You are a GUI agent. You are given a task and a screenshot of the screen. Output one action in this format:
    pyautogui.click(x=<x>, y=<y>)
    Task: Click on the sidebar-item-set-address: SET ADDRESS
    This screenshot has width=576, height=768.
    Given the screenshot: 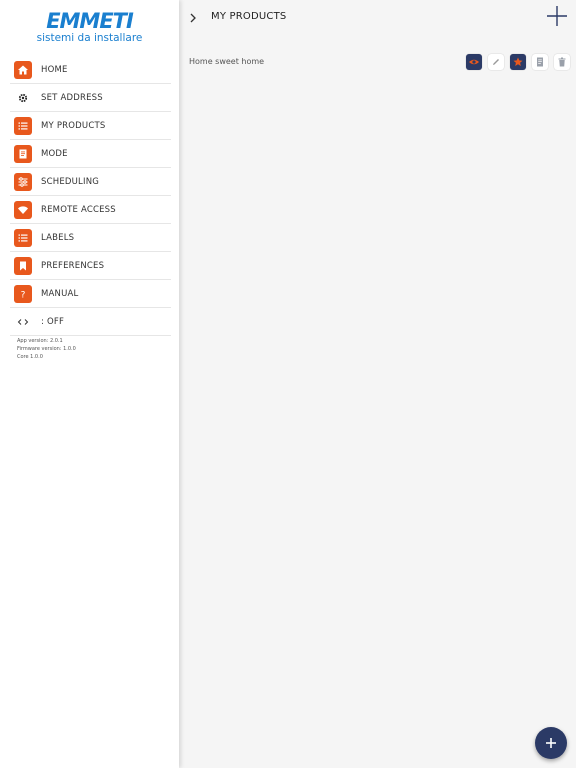 What is the action you would take?
    pyautogui.click(x=90, y=98)
    